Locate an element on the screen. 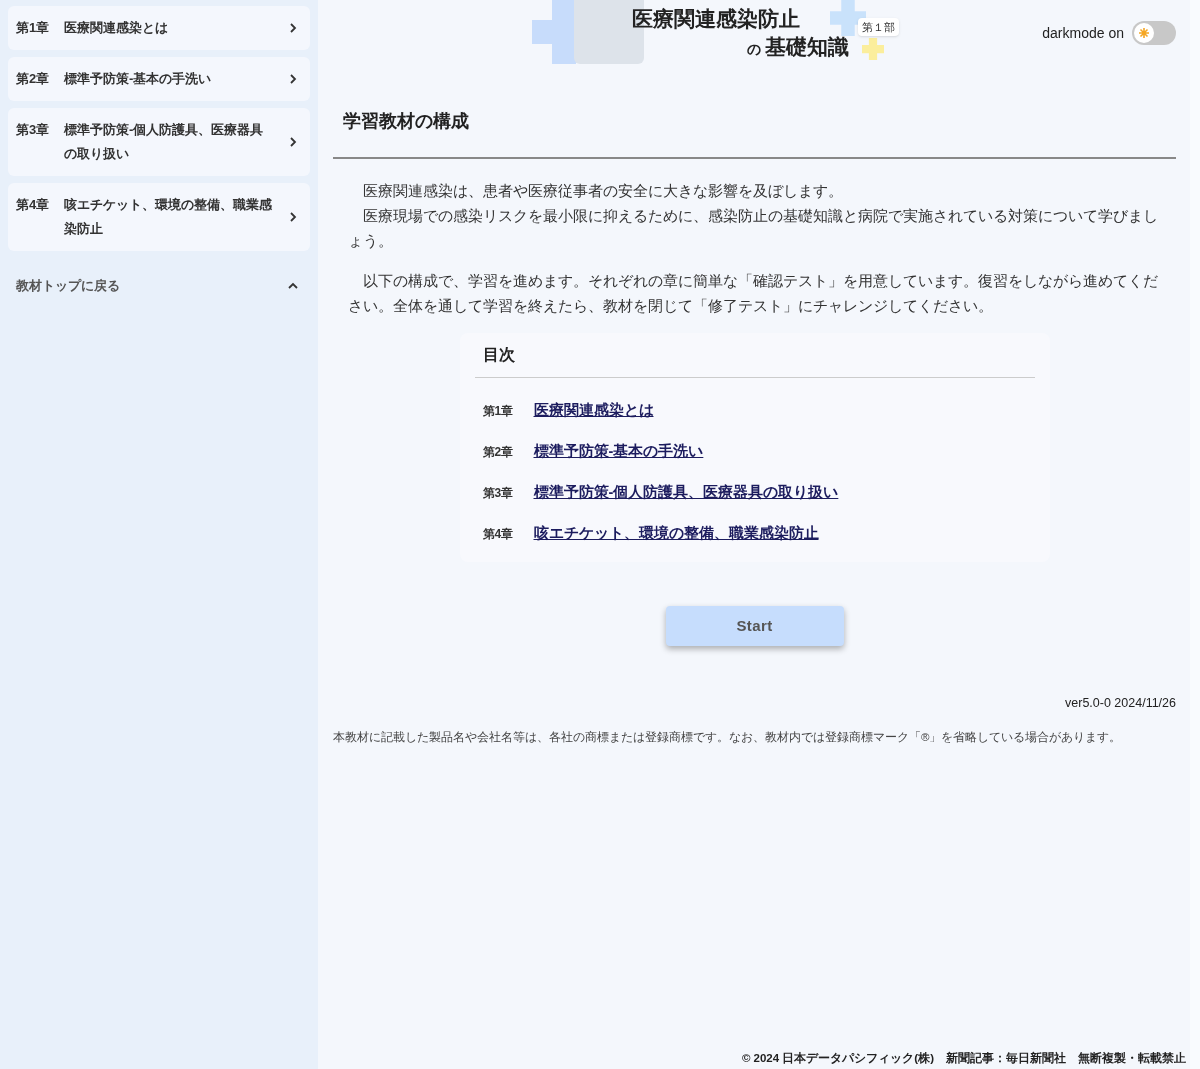 The image size is (1200, 1069). start-button: Start is located at coordinates (754, 626).